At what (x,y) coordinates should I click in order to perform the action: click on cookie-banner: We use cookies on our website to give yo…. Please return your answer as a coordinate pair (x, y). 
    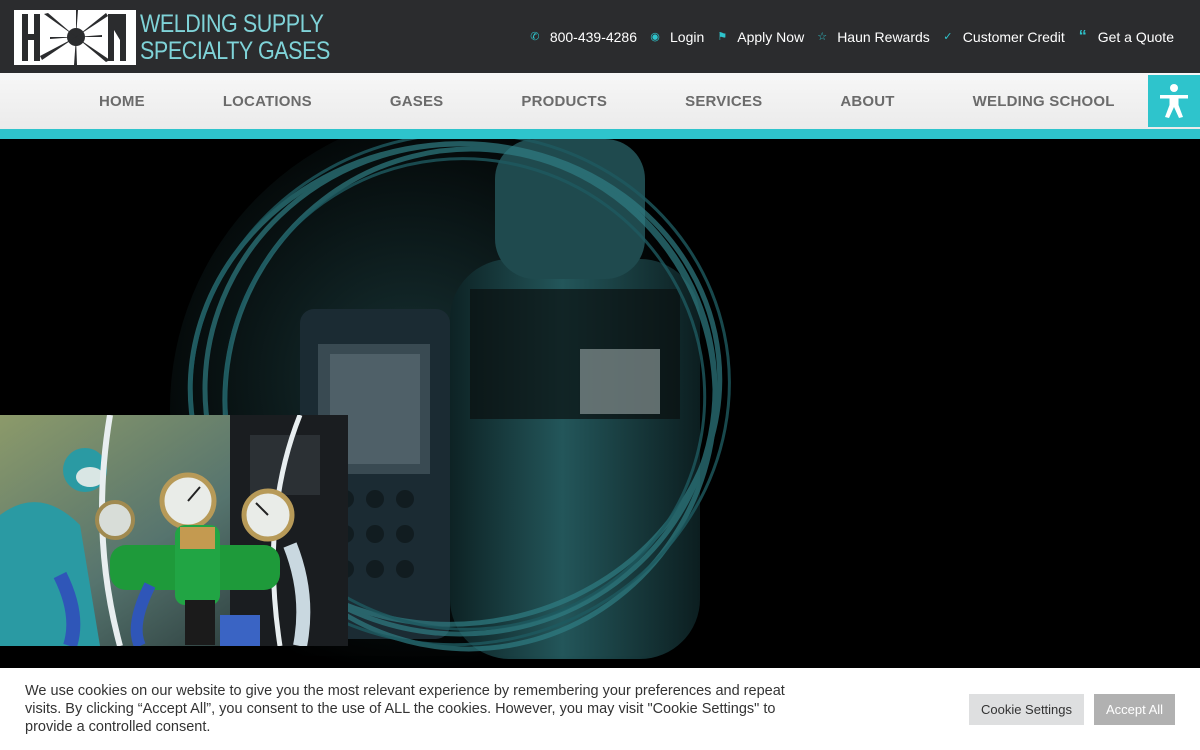
    Looking at the image, I should click on (600, 709).